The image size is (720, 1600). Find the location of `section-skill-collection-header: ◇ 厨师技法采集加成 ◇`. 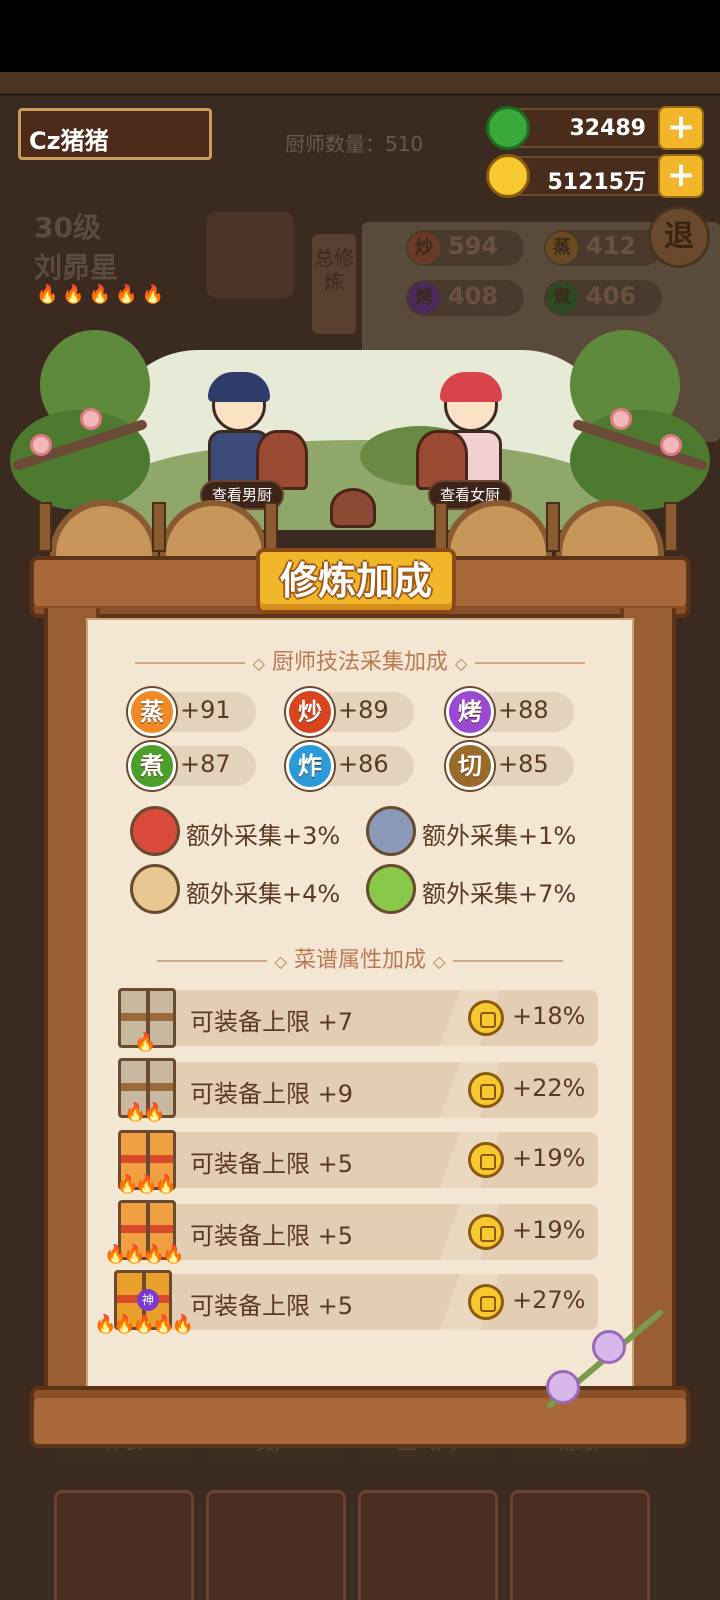

section-skill-collection-header: ◇ 厨师技法采集加成 ◇ is located at coordinates (360, 660).